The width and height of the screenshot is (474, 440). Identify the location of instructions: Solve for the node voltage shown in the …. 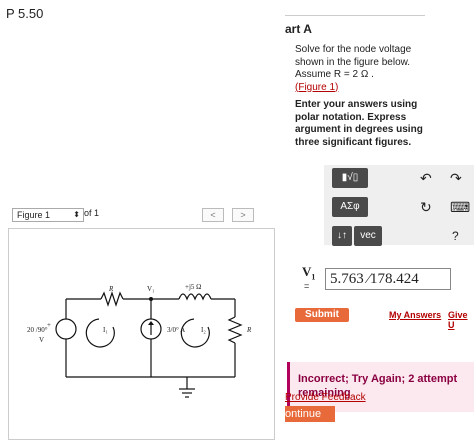
(380, 69).